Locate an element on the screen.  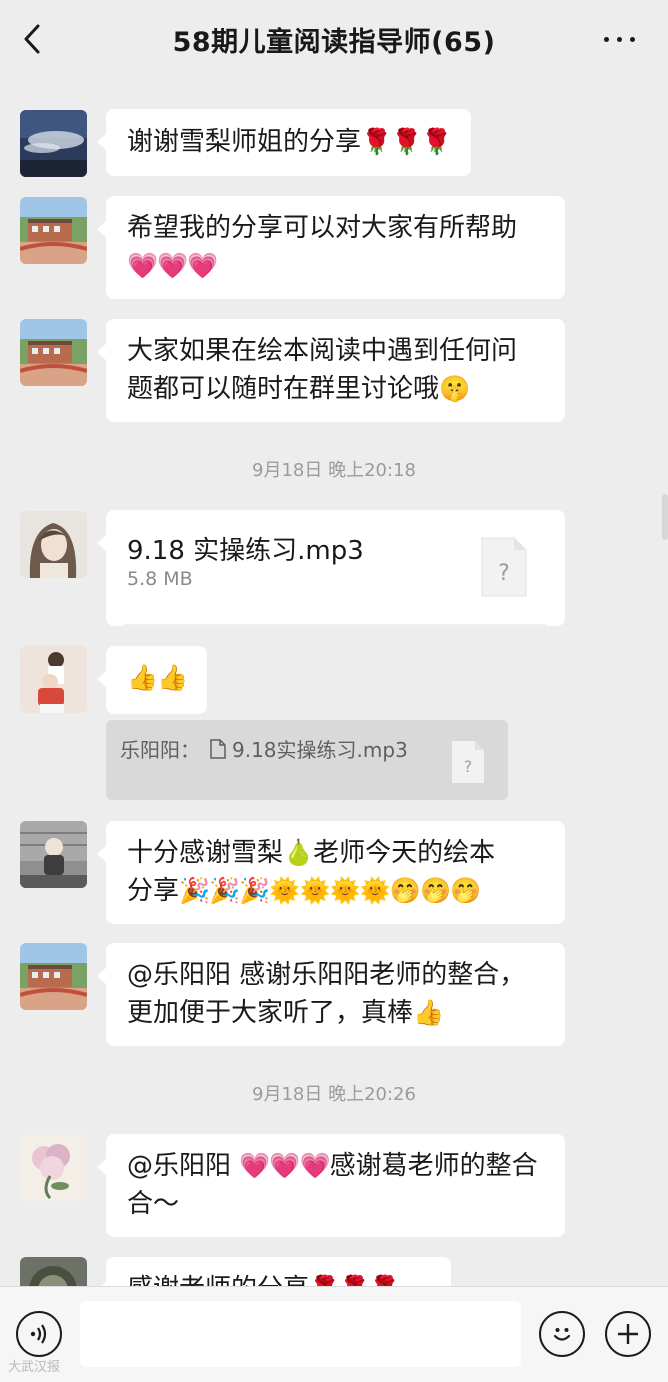
thumbs-up-emoji: 👍👍 is located at coordinates (157, 677).